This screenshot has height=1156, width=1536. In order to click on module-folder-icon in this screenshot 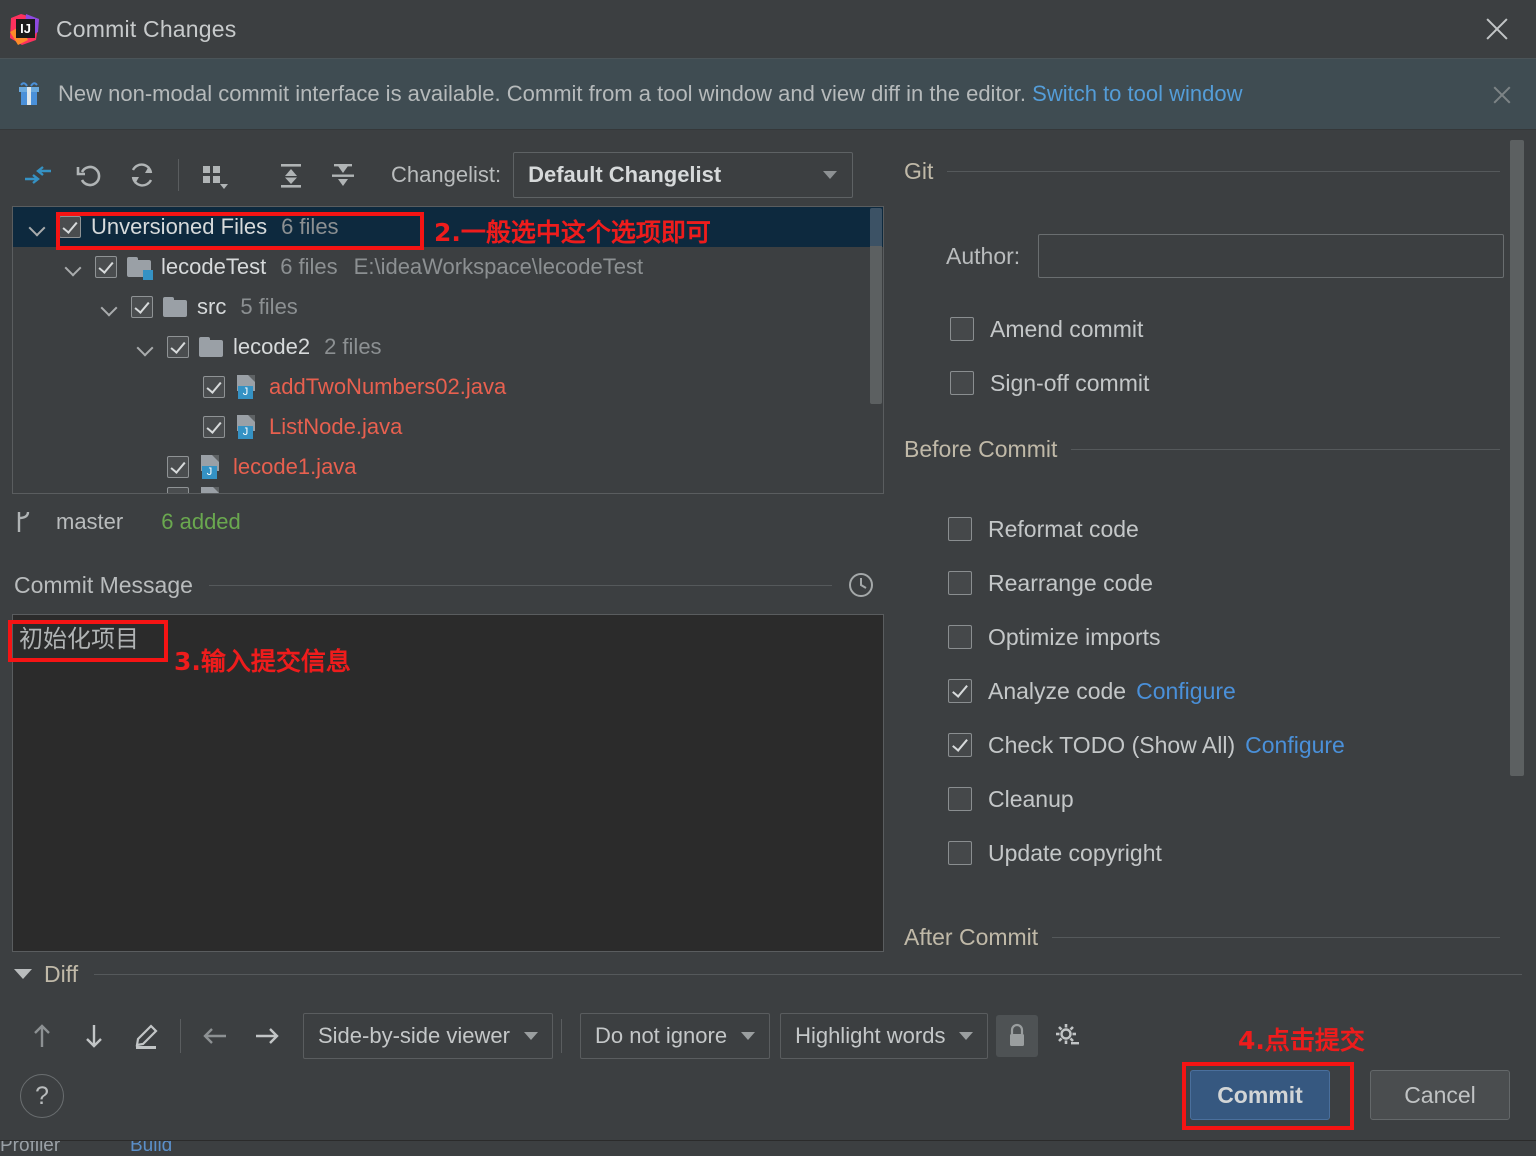, I will do `click(140, 268)`.